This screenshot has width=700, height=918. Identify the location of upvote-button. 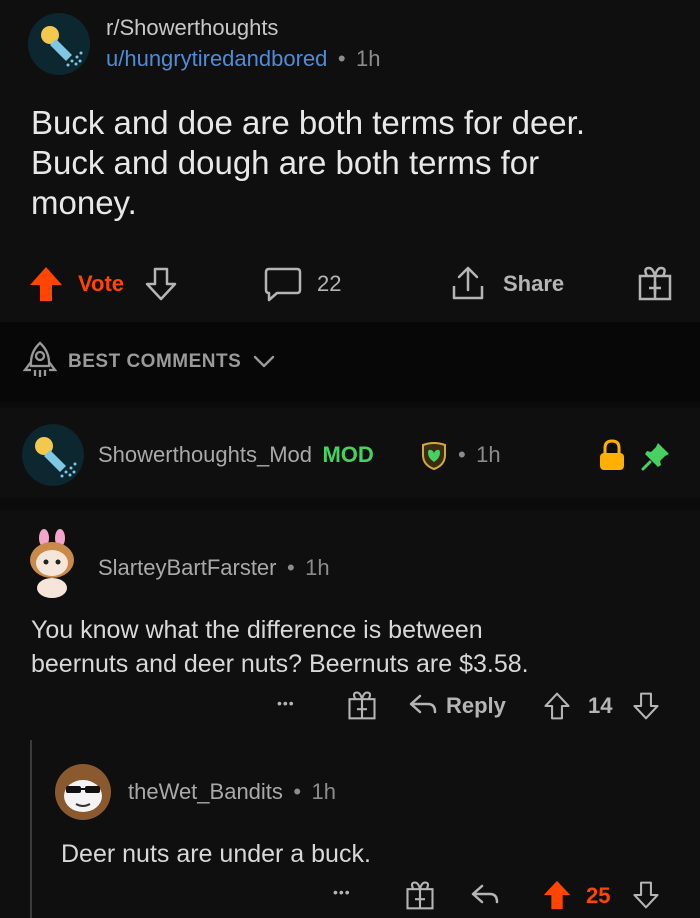
(46, 284).